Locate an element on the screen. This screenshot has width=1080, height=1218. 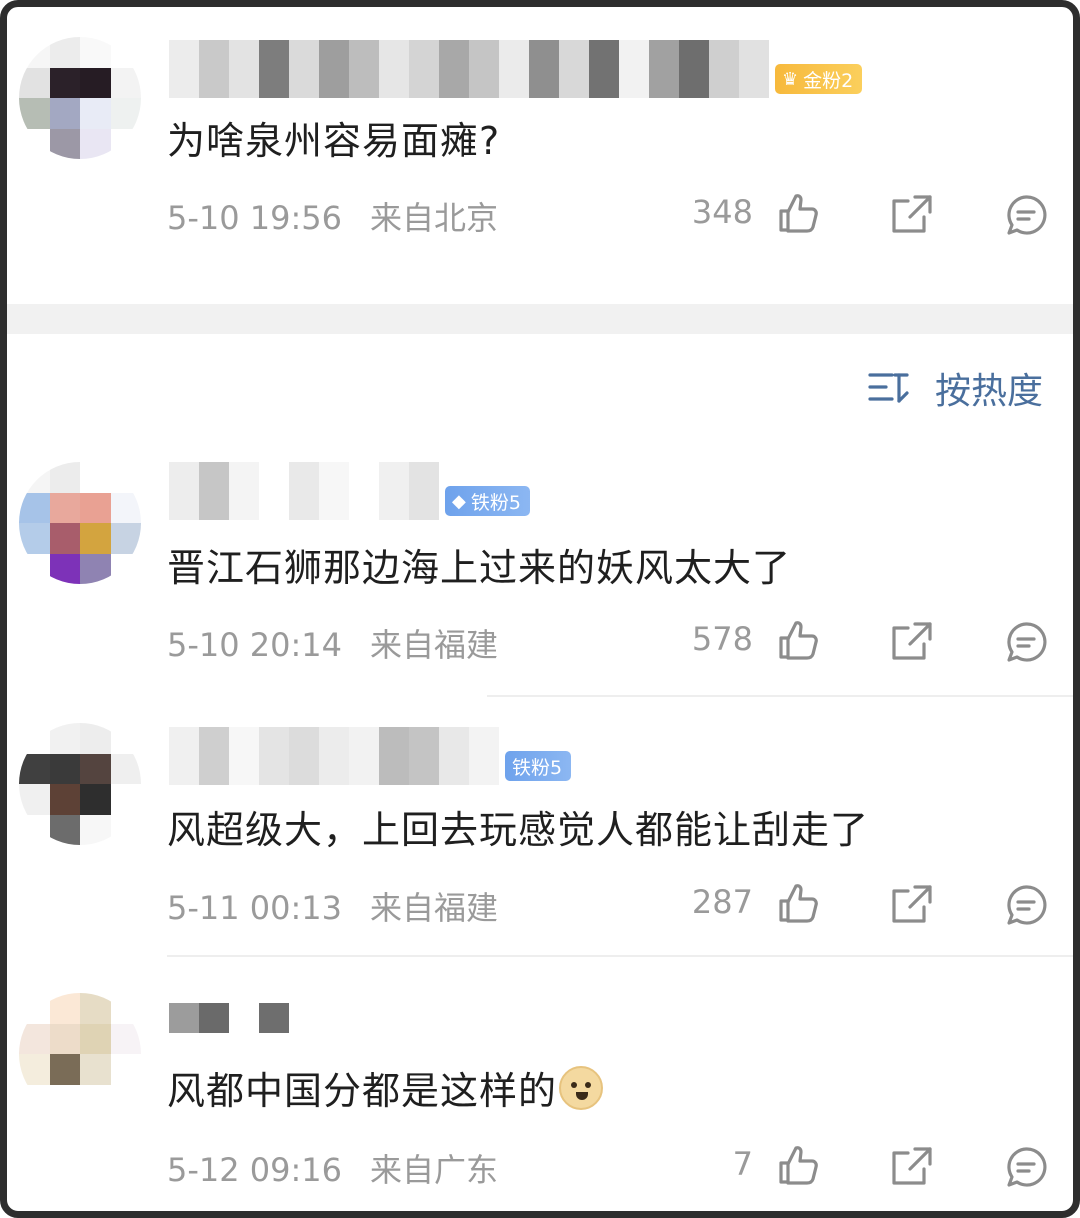
fan-badge: 铁粉5 is located at coordinates (538, 766).